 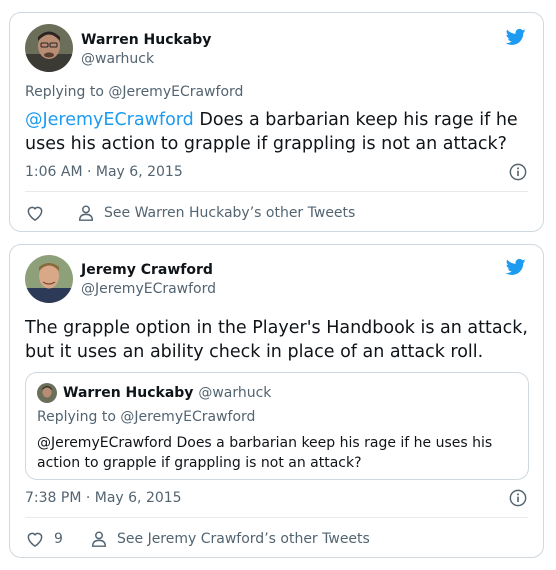 What do you see at coordinates (243, 539) in the screenshot?
I see `see-other-tweets-link: See Jeremy Crawford’s other Tweets` at bounding box center [243, 539].